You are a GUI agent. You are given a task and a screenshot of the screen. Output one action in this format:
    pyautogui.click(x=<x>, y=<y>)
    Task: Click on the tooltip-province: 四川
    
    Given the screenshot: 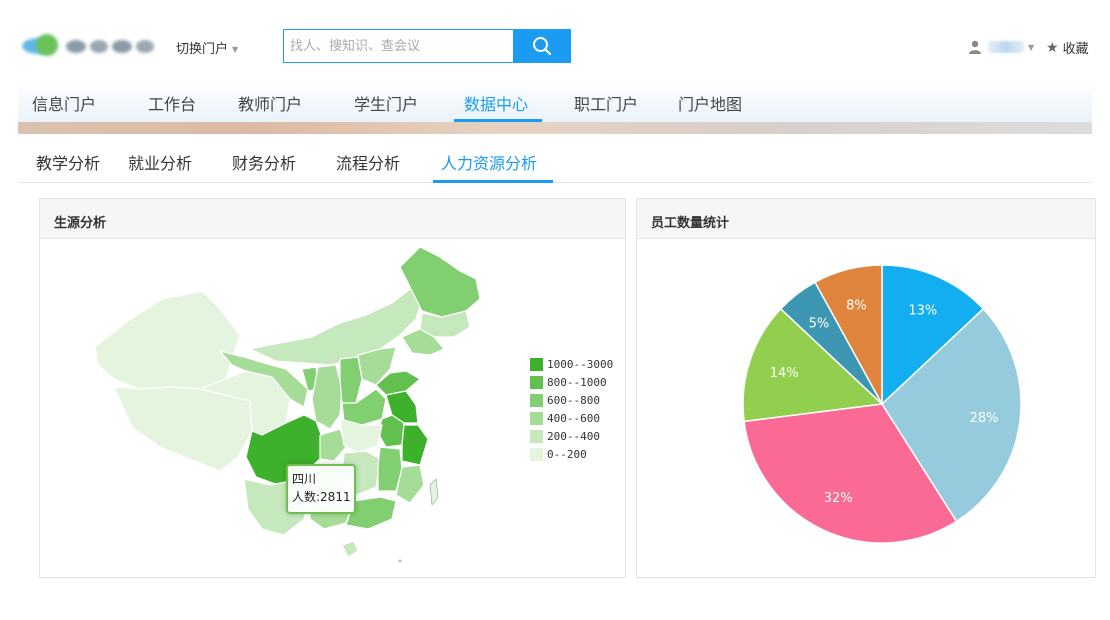 What is the action you would take?
    pyautogui.click(x=304, y=479)
    